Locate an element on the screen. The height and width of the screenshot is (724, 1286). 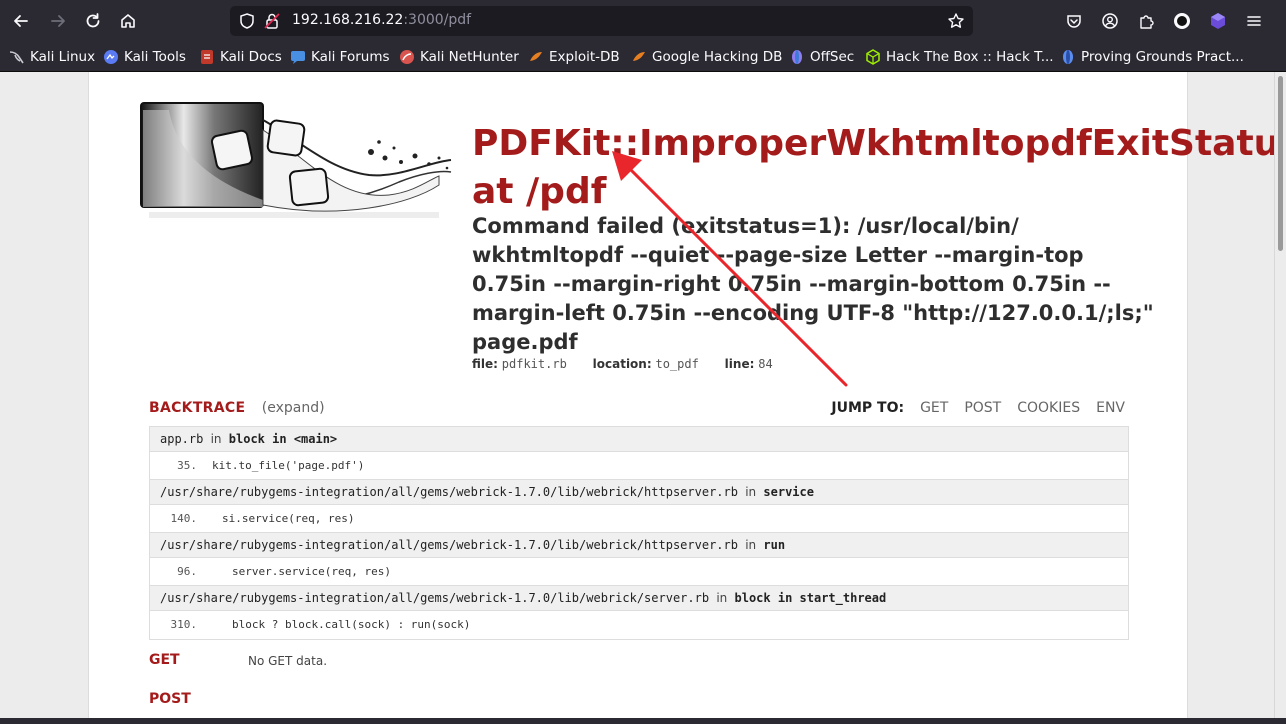
forward-arrow-icon is located at coordinates (58, 21).